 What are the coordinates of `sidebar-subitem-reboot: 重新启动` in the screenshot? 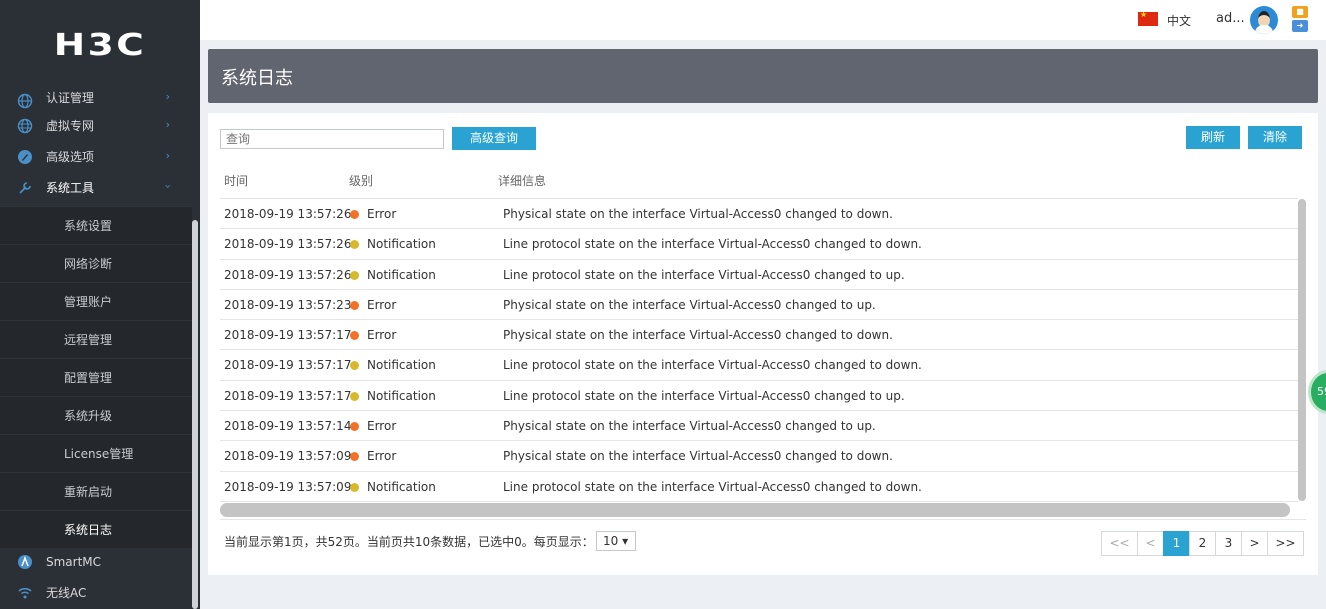 It's located at (96, 491).